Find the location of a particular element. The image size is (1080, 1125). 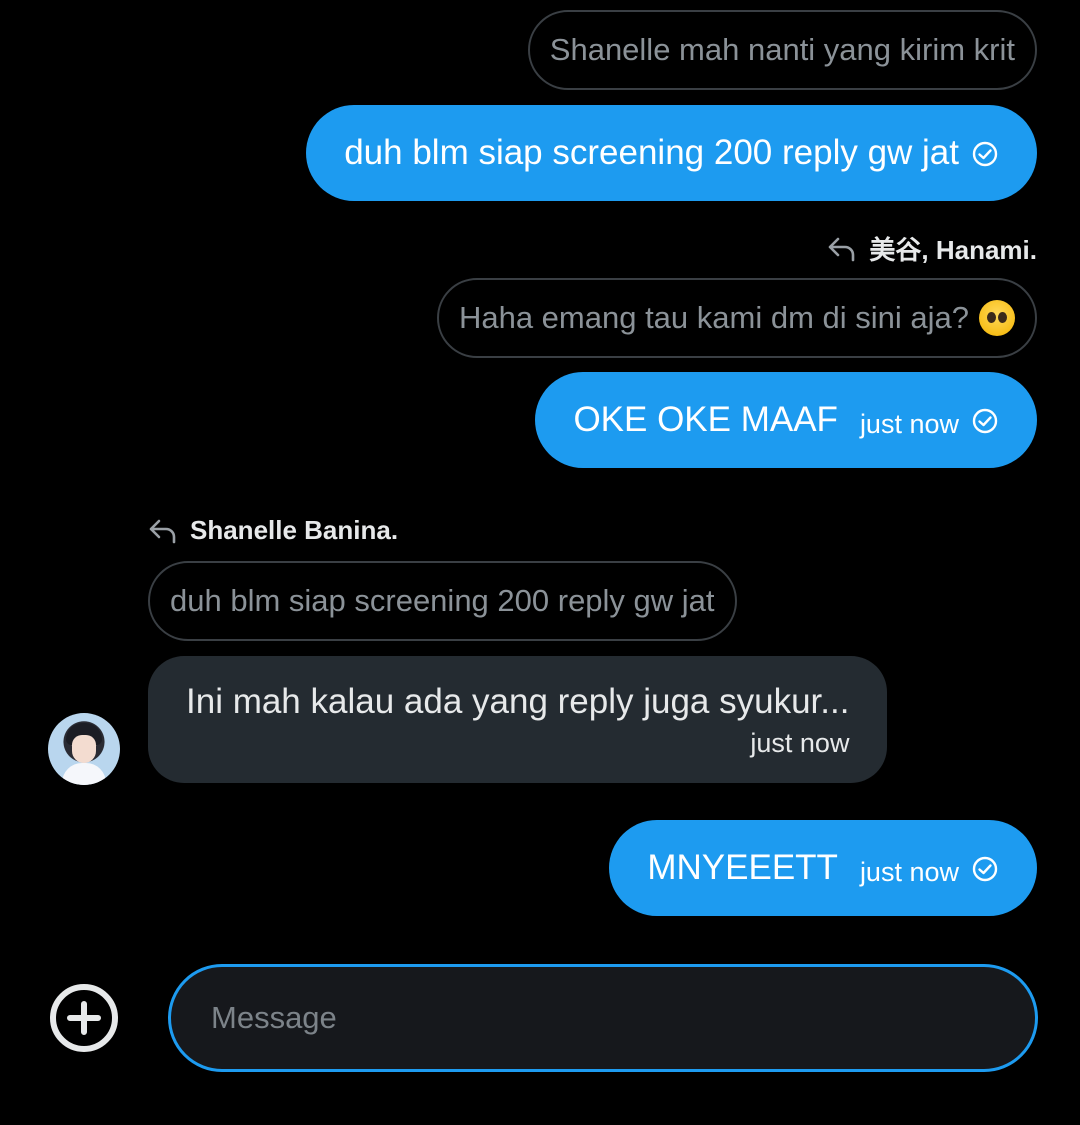

outgoing-message: OKE OKE MAAF just now is located at coordinates (786, 420).